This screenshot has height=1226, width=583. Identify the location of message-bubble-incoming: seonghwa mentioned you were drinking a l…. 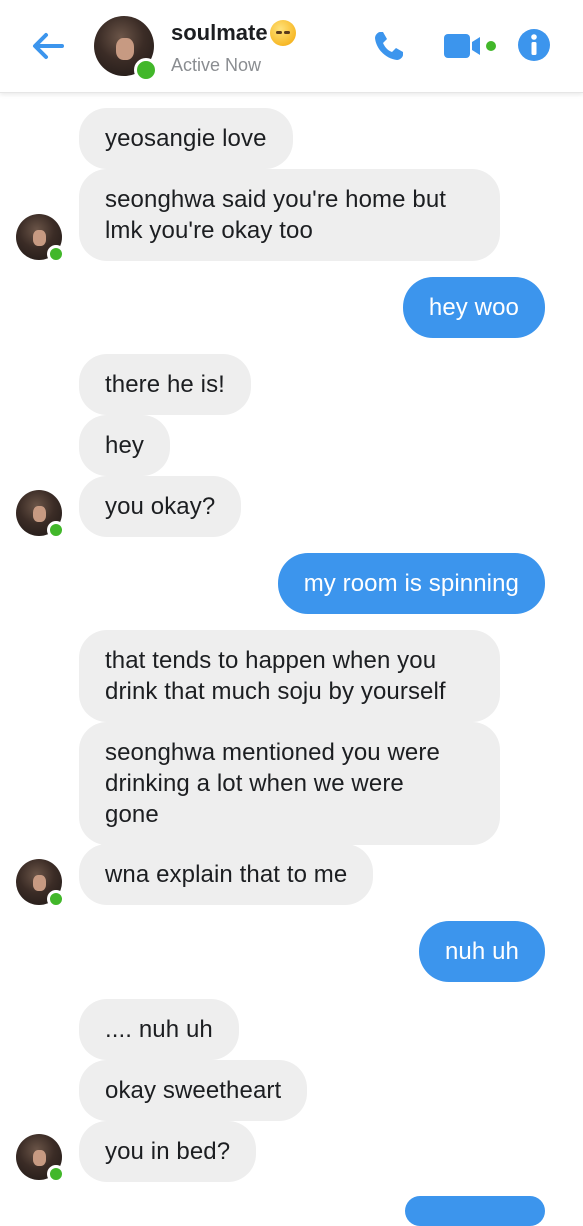
(289, 783).